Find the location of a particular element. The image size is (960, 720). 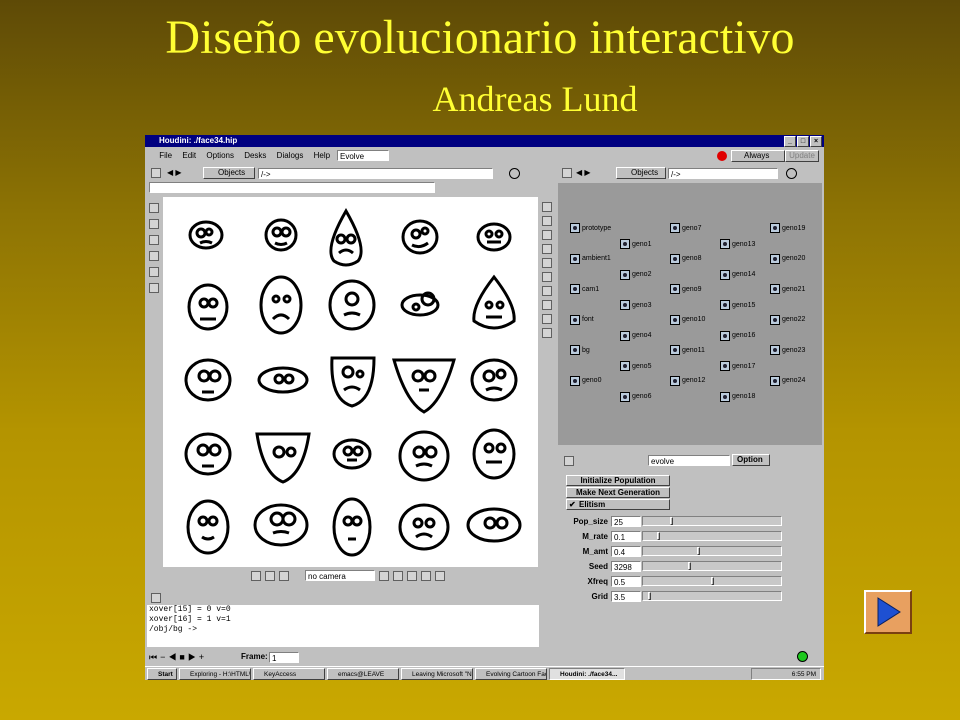

network-node: geno19 is located at coordinates (787, 228).